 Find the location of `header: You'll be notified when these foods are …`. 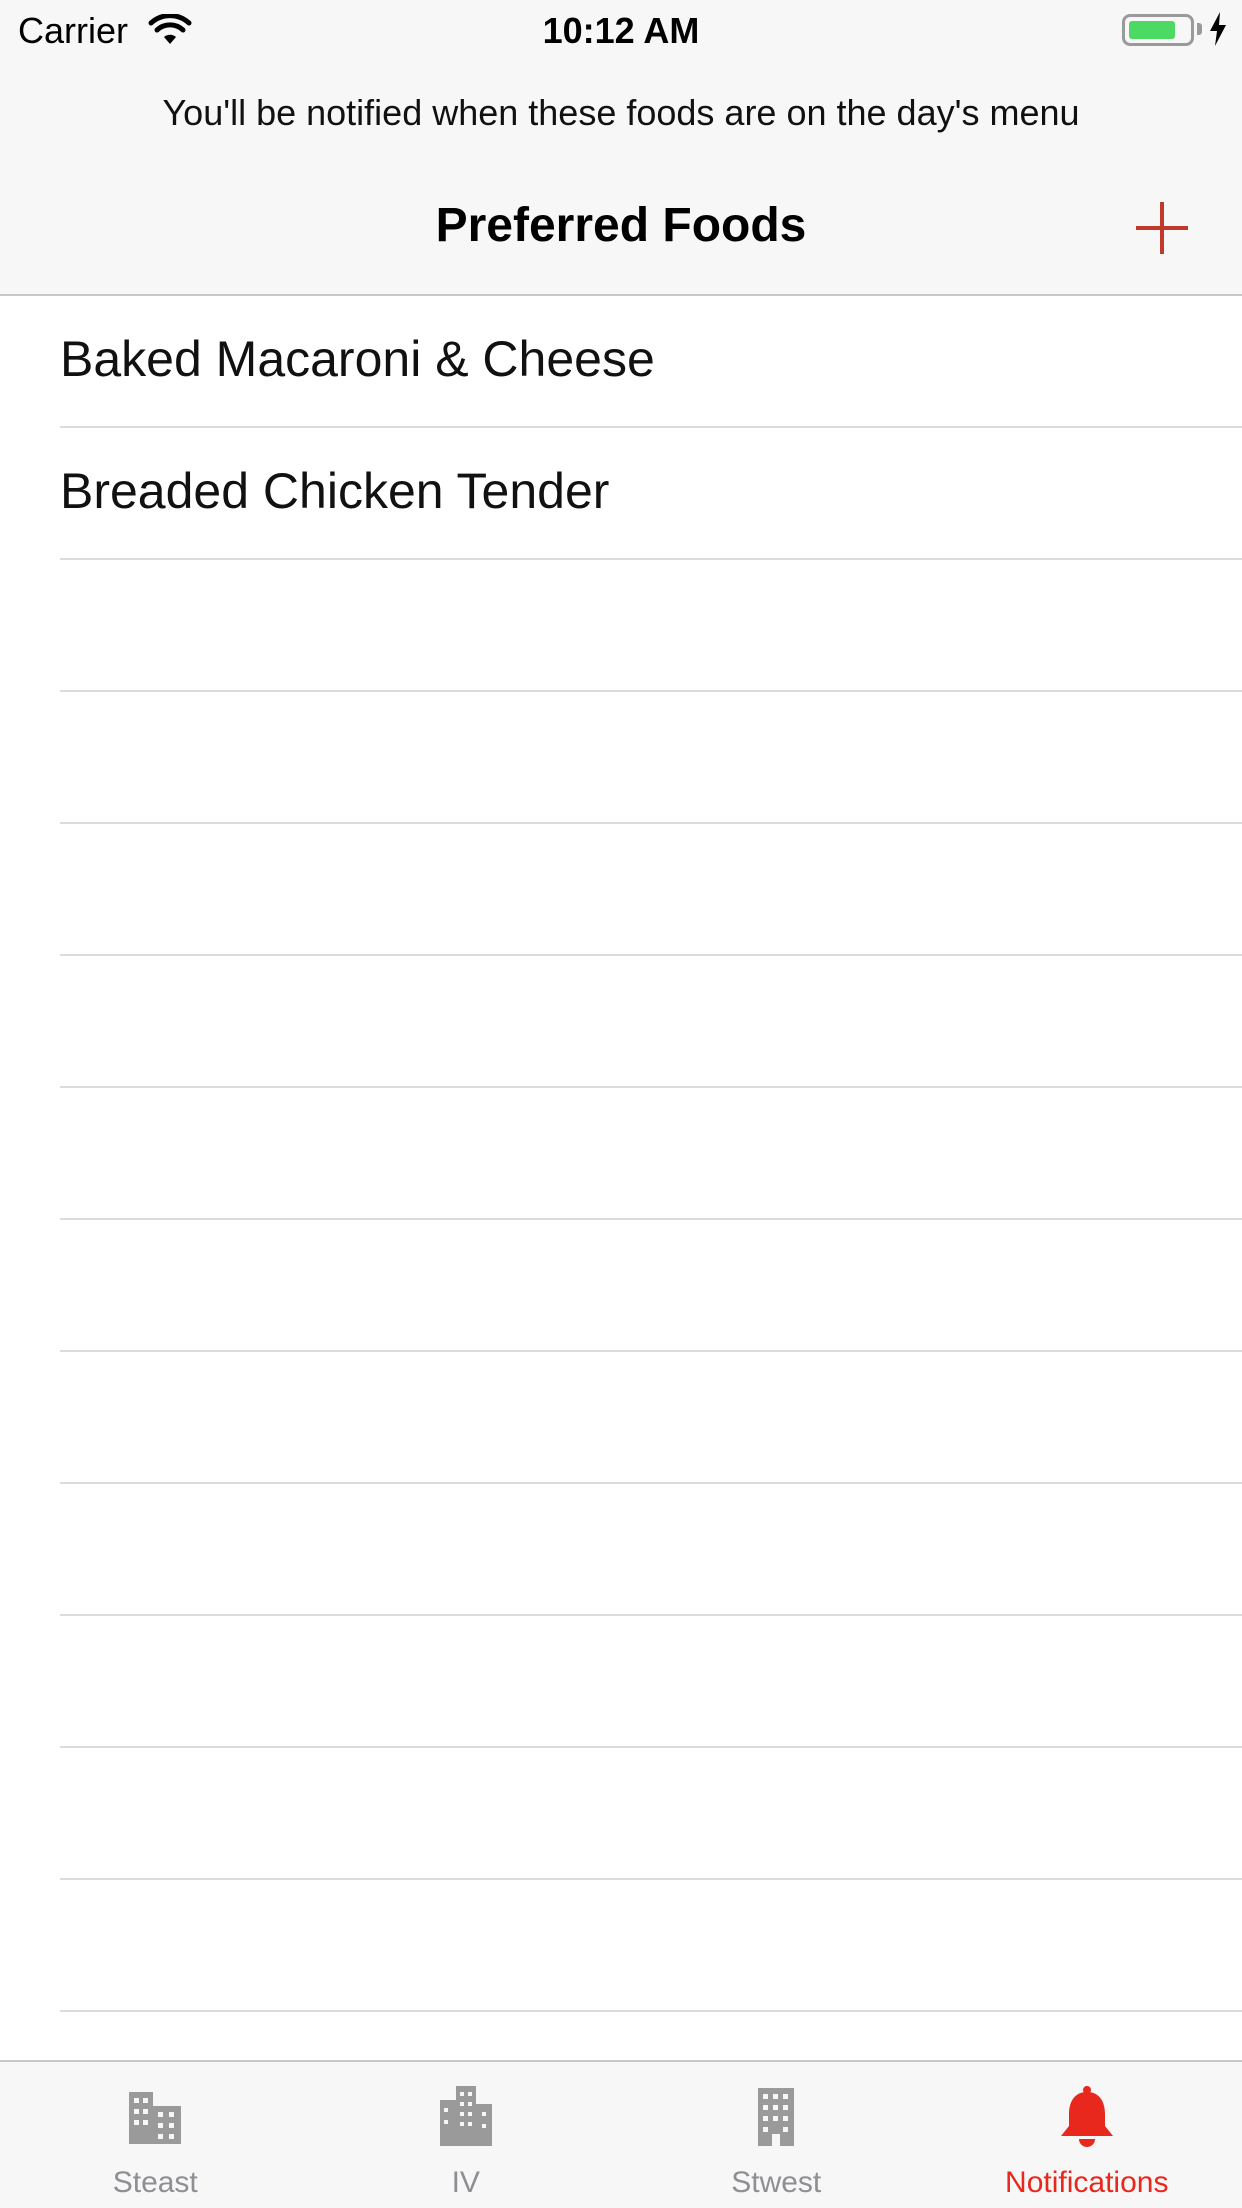

header: You'll be notified when these foods are … is located at coordinates (621, 179).